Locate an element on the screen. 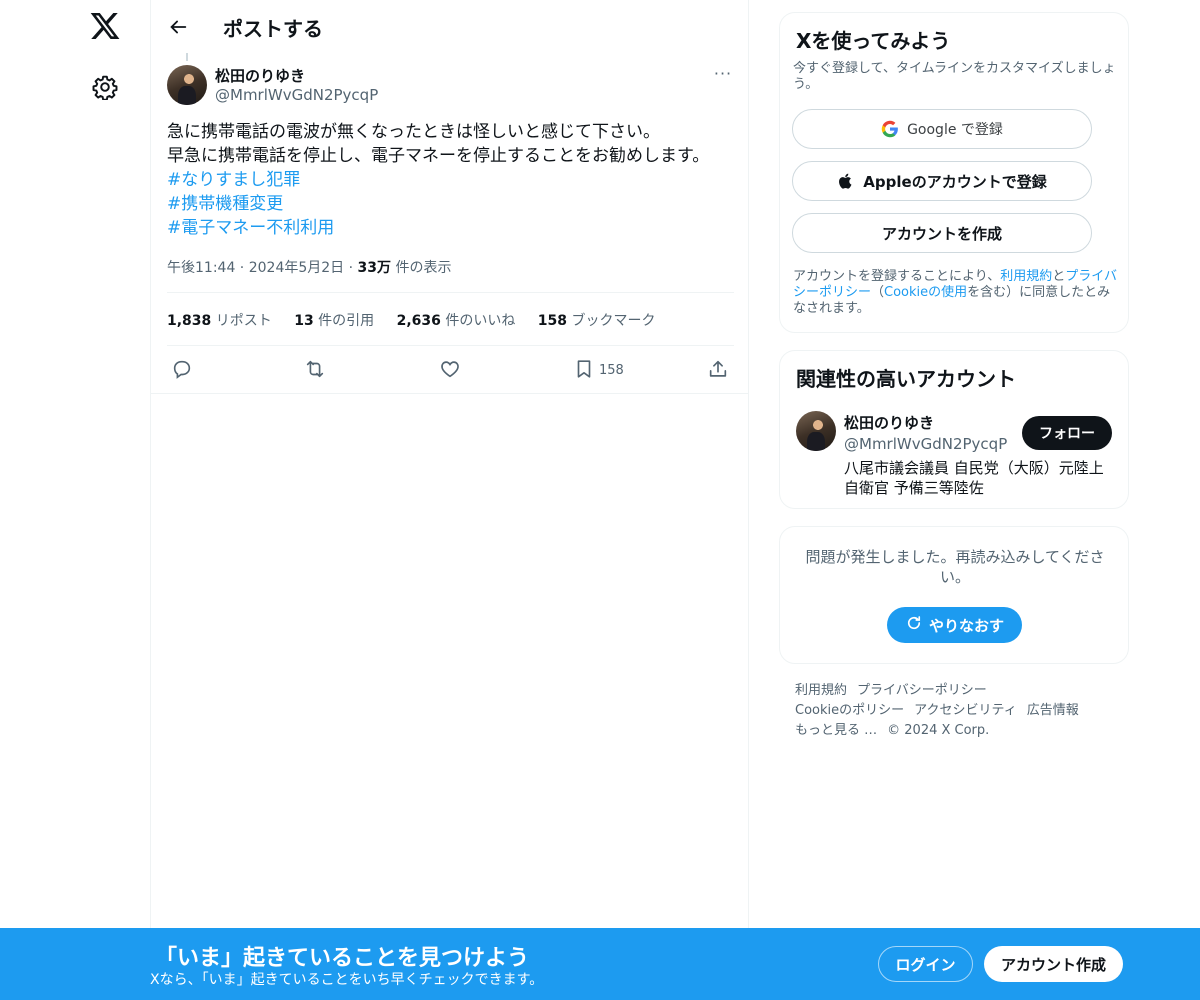 The width and height of the screenshot is (1200, 1000). stat-value: 158 is located at coordinates (552, 321).